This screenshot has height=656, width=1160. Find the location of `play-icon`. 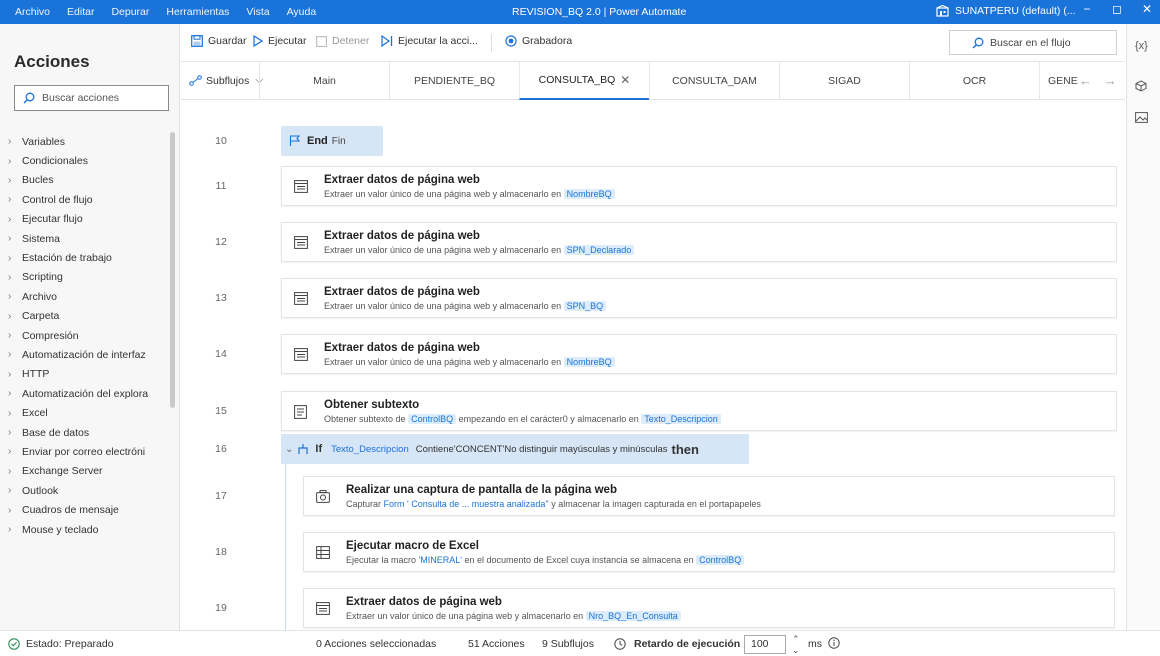

play-icon is located at coordinates (258, 41).